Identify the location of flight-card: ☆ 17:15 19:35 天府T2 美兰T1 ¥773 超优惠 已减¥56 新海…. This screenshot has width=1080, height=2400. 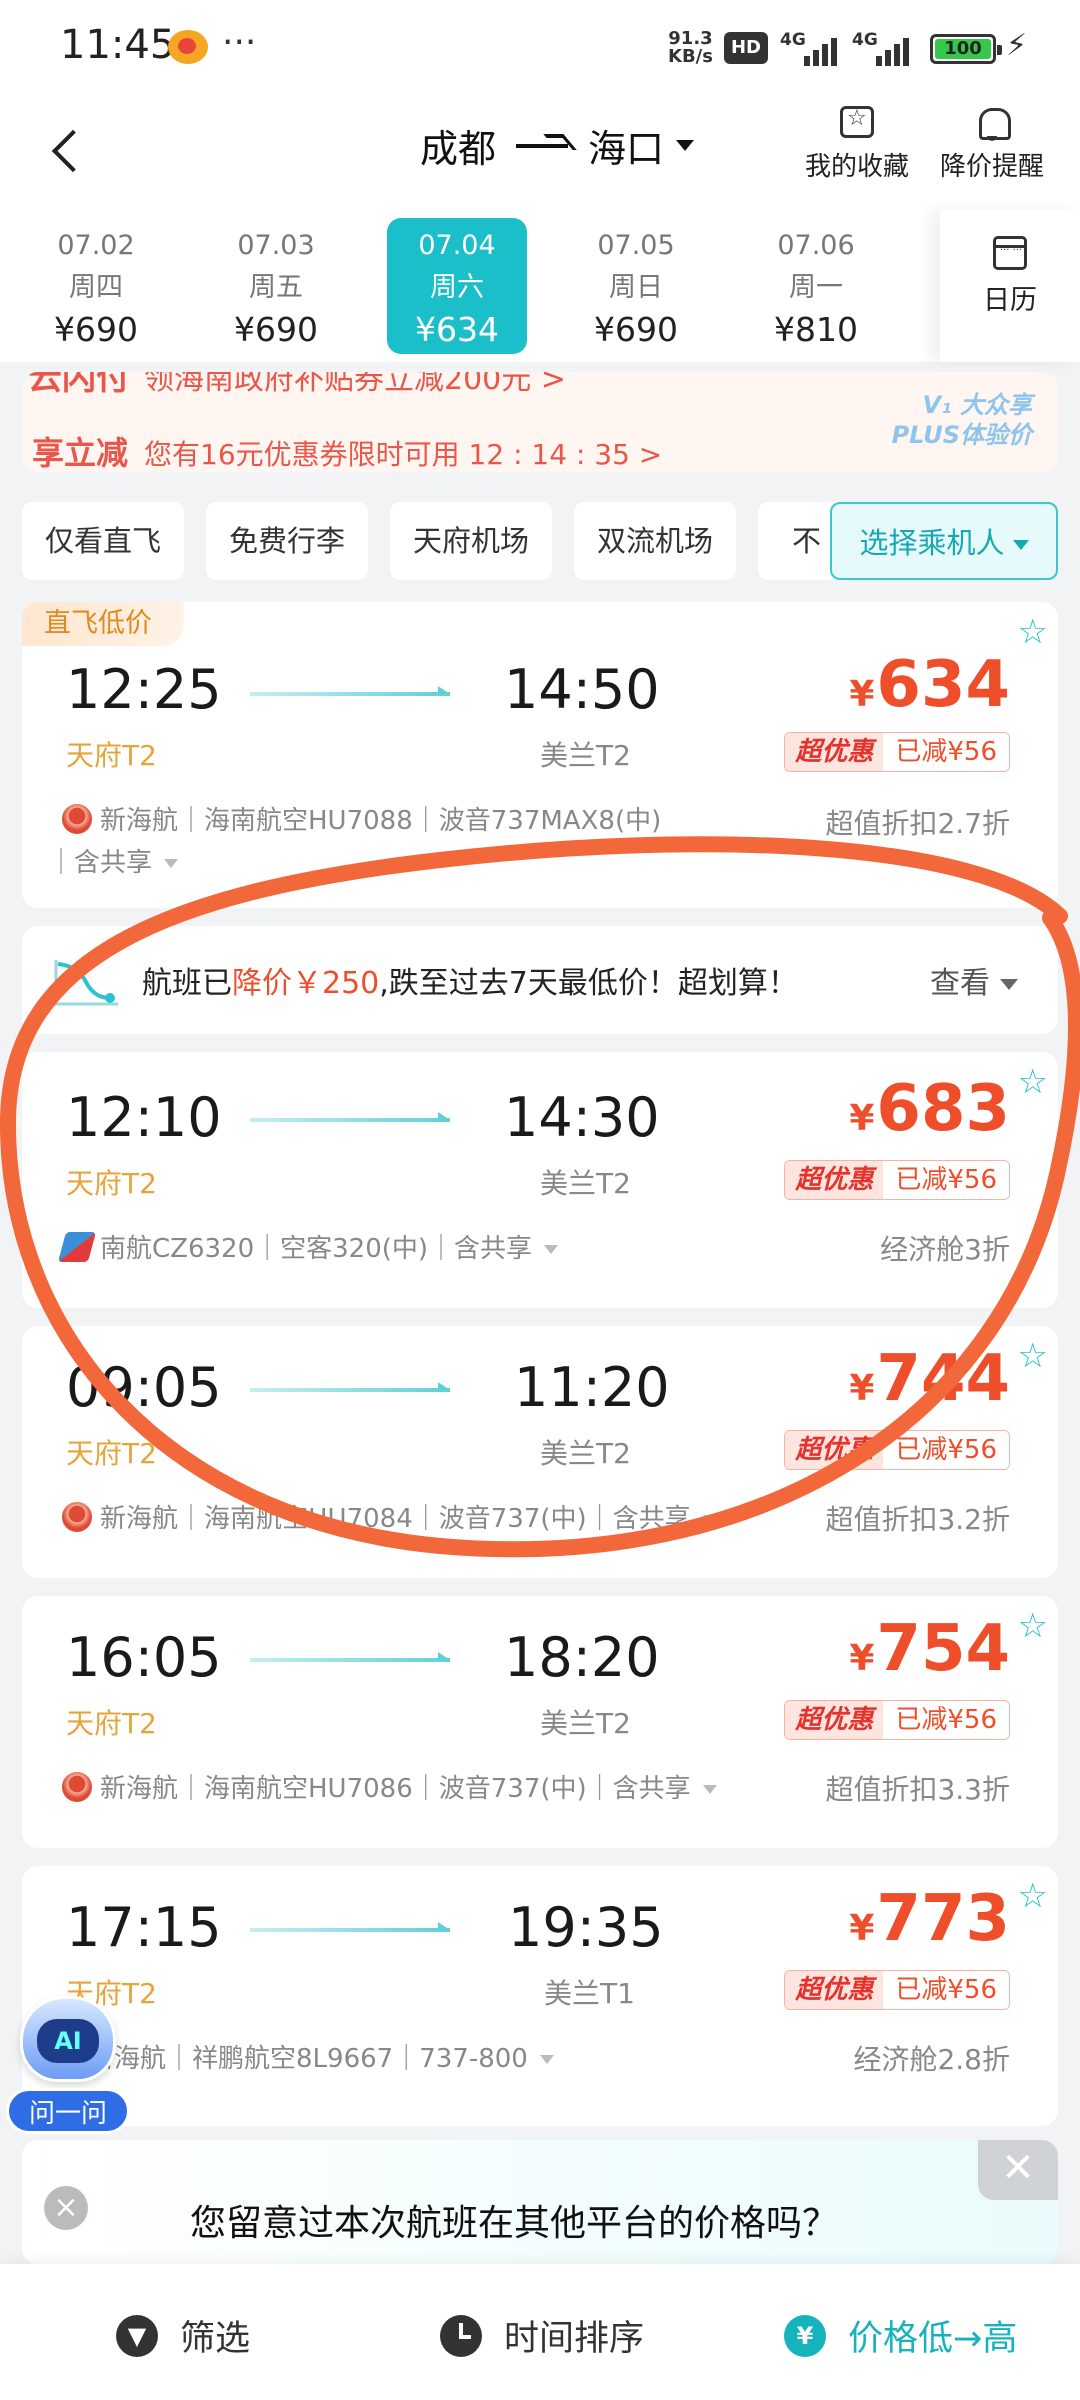
(540, 1996).